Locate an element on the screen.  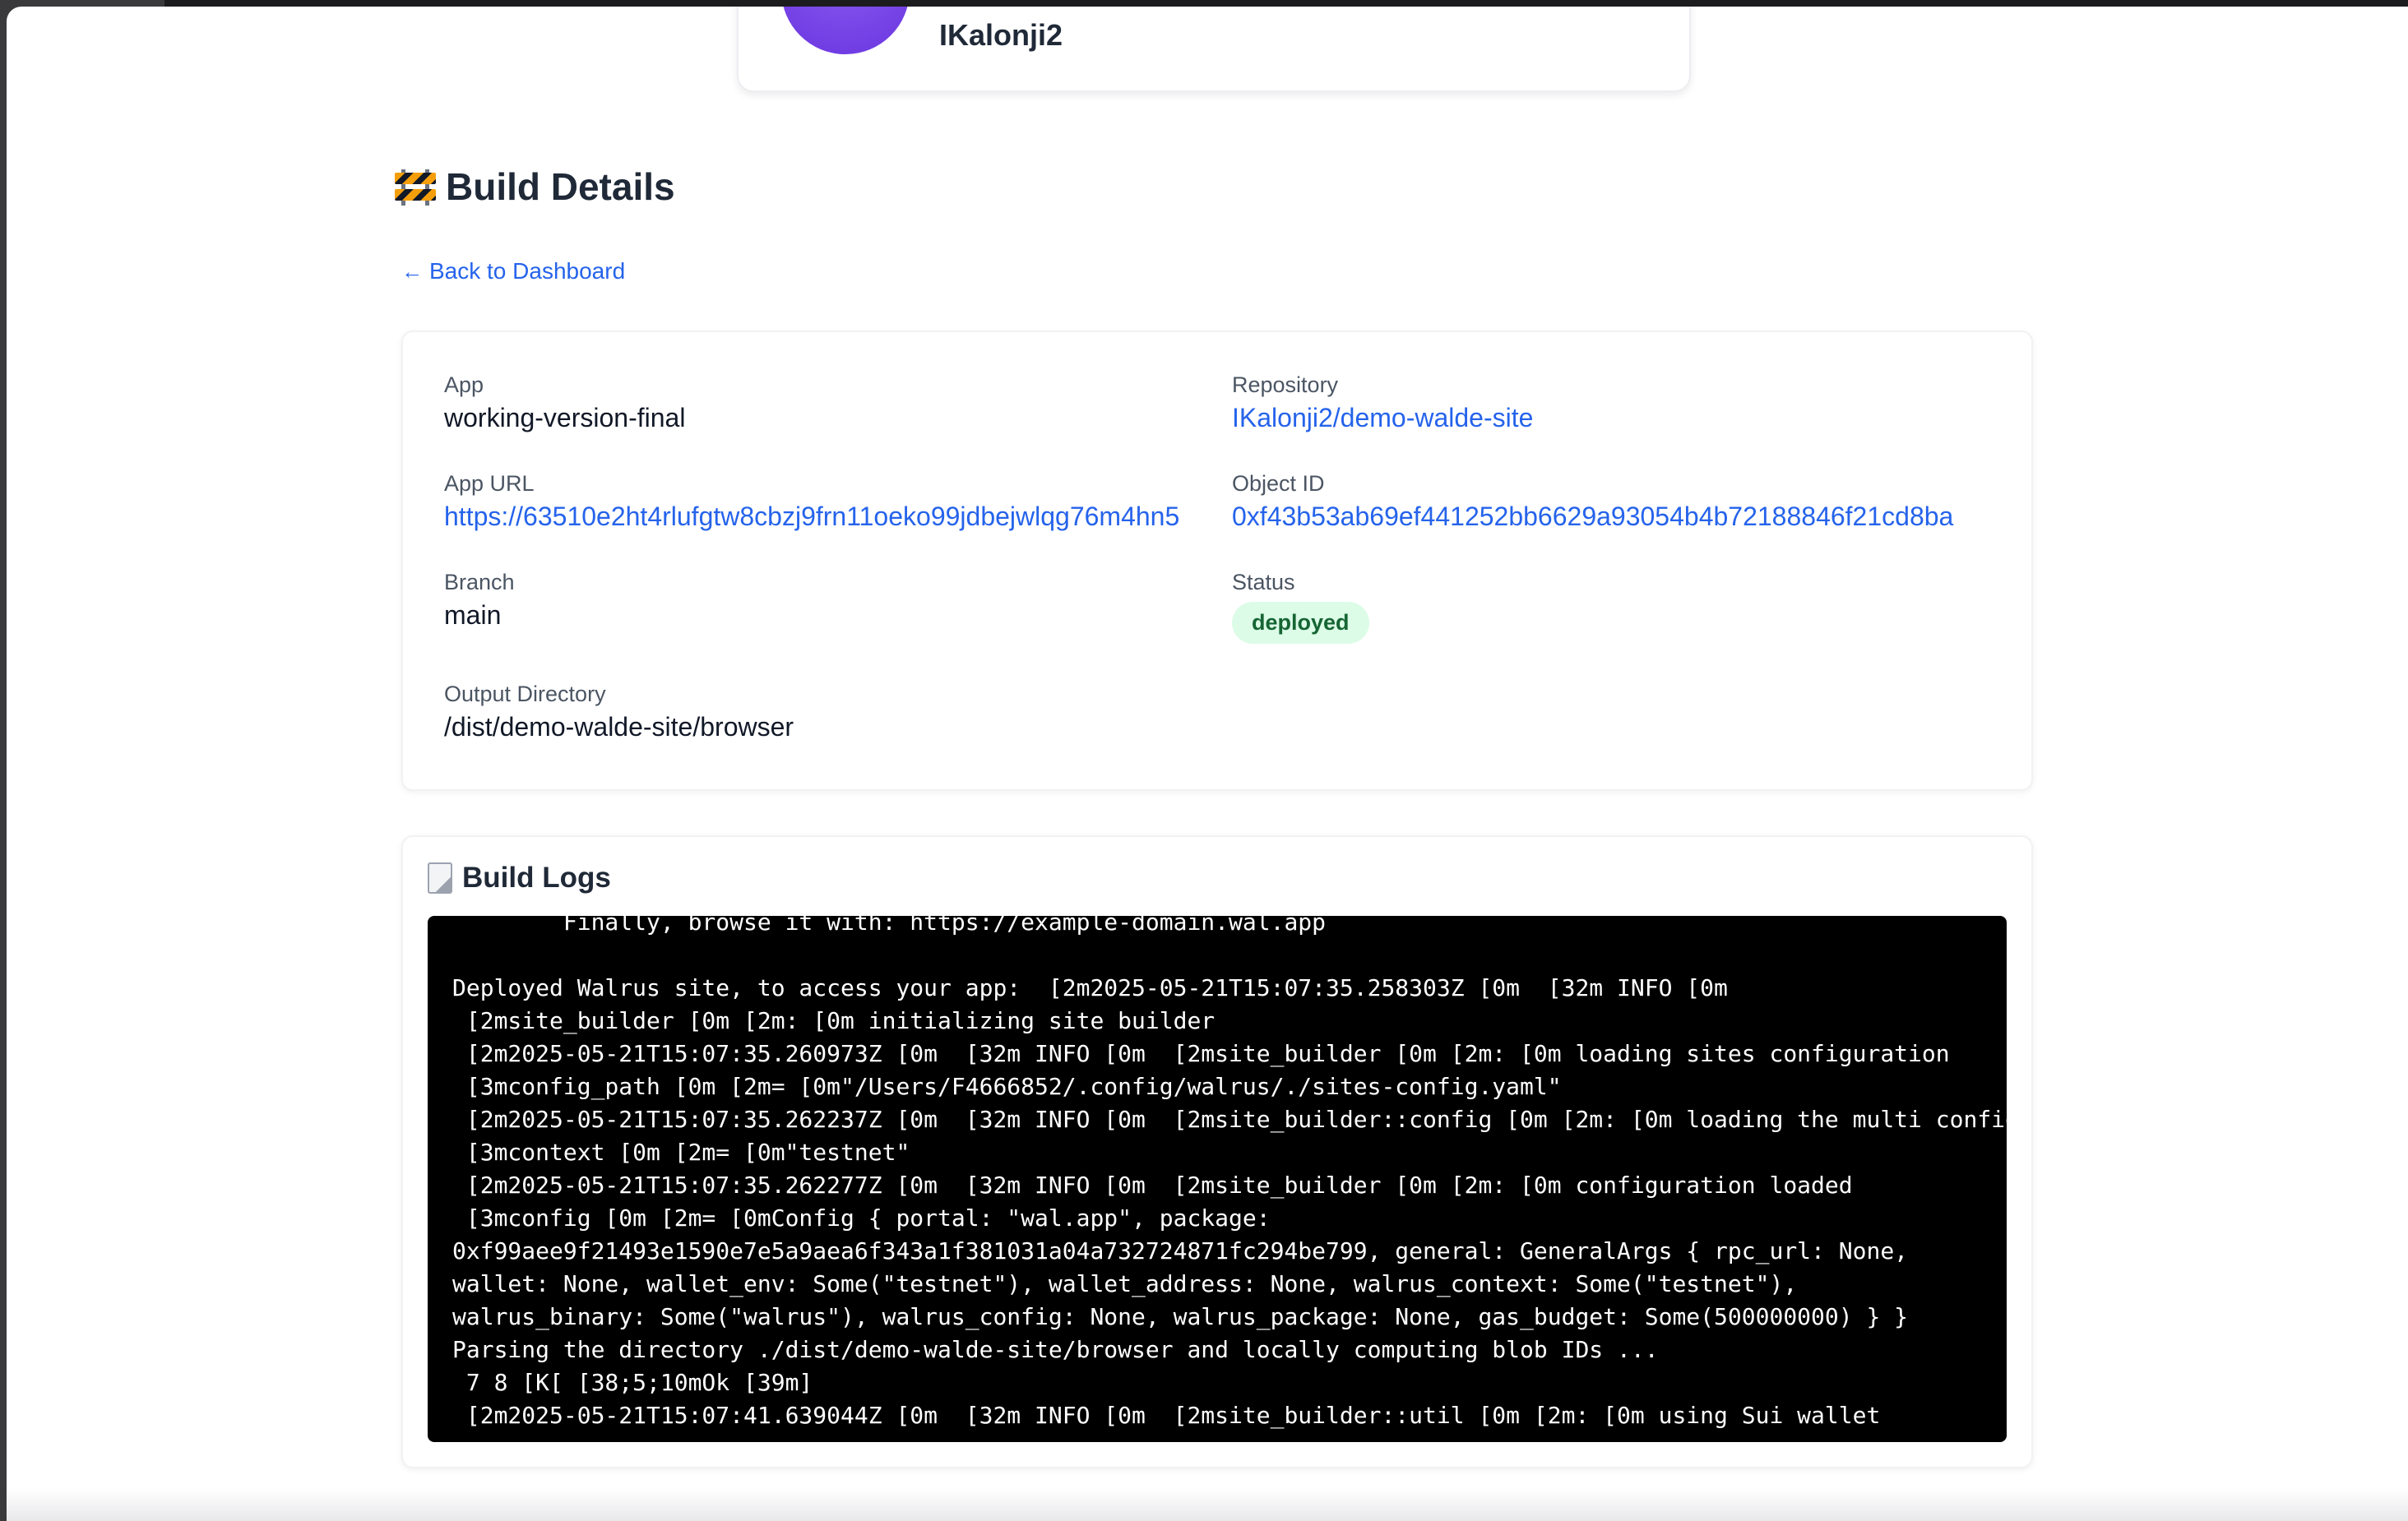
app-url-label: App URL is located at coordinates (489, 483).